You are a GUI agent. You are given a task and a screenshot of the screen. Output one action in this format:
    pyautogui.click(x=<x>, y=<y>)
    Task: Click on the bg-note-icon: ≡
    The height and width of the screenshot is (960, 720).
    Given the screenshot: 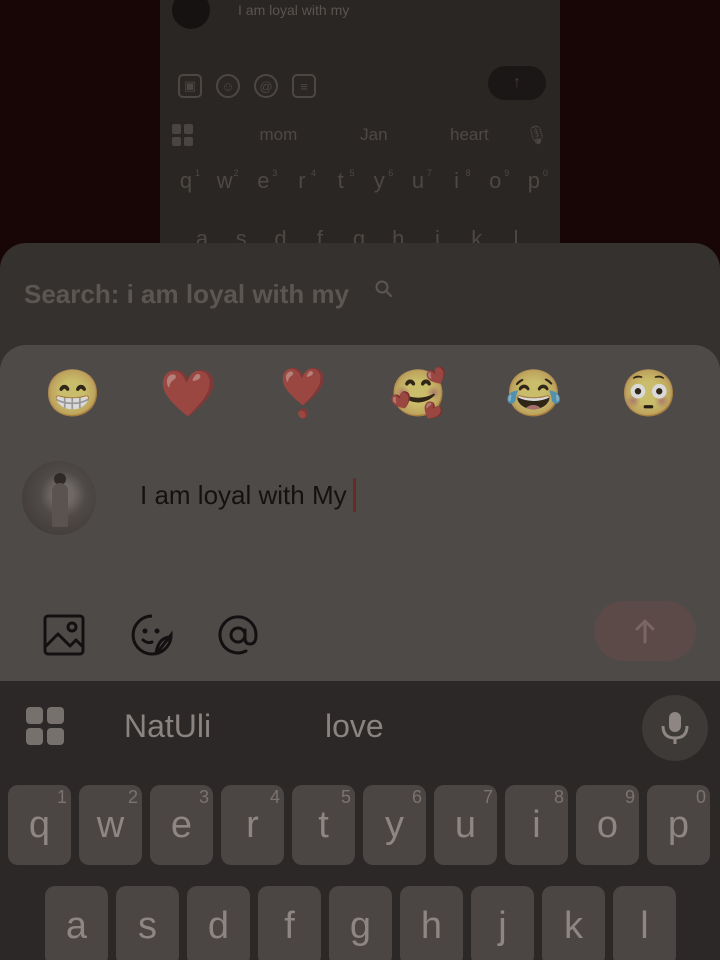 What is the action you would take?
    pyautogui.click(x=304, y=86)
    